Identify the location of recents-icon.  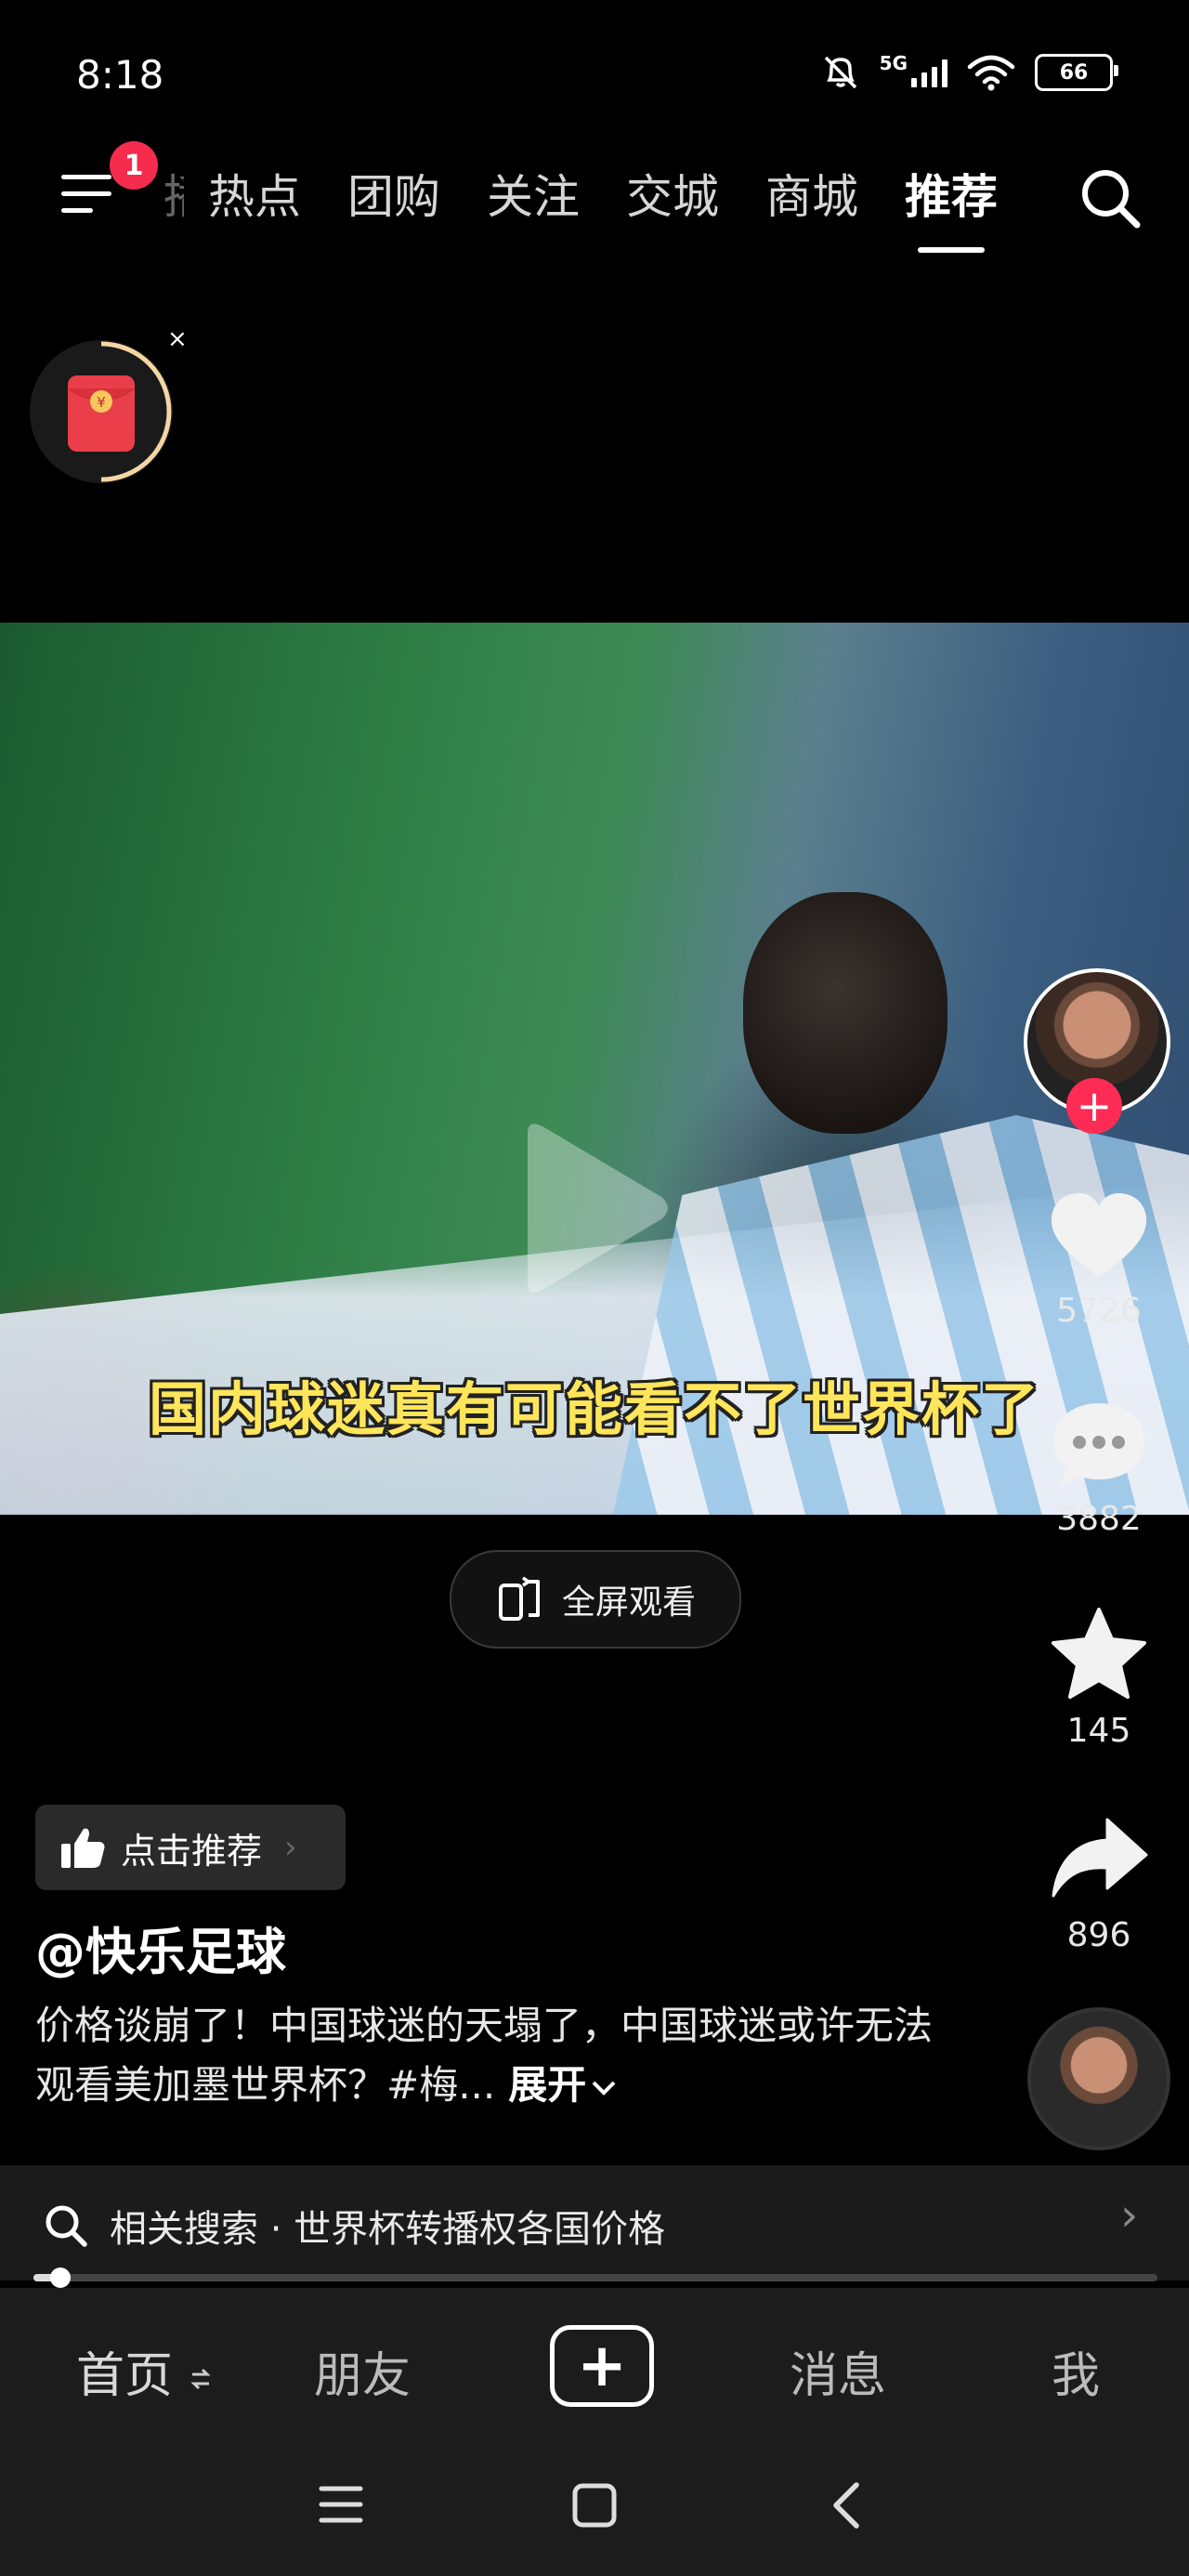
(341, 2504).